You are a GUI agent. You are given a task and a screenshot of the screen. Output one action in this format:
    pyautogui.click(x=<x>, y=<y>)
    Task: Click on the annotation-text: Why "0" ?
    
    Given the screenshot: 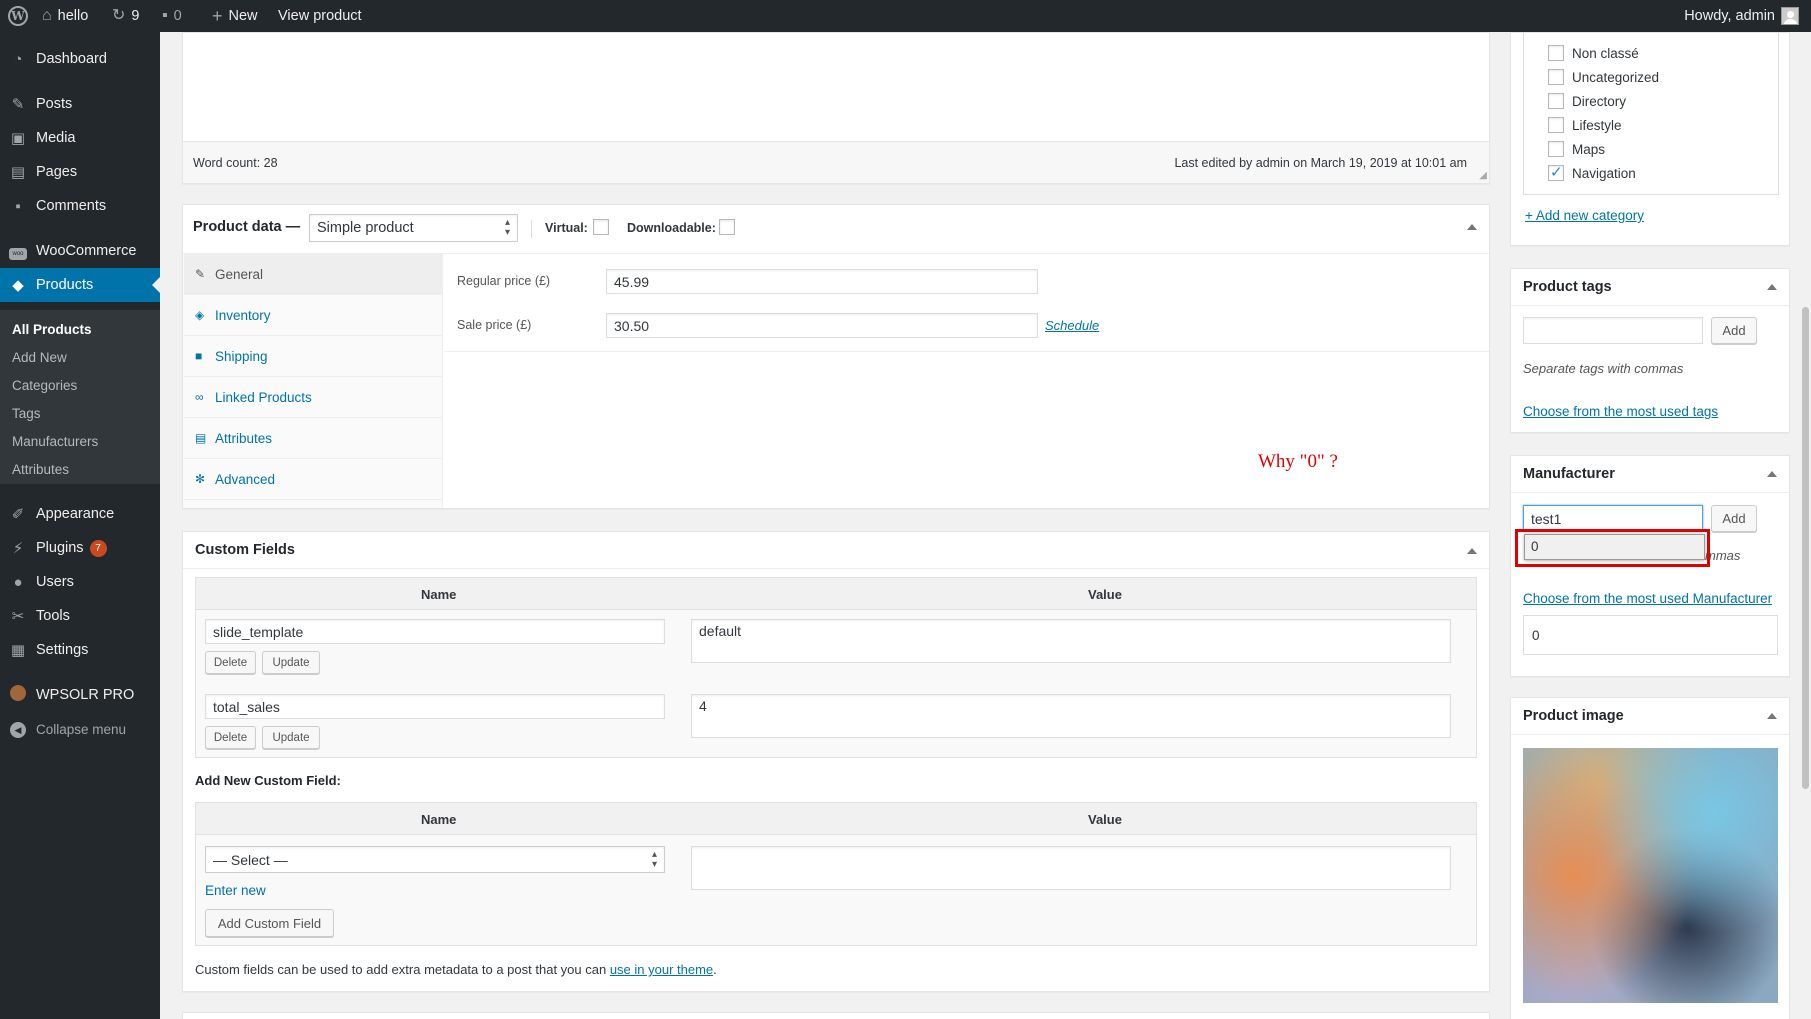 What is the action you would take?
    pyautogui.click(x=1298, y=461)
    